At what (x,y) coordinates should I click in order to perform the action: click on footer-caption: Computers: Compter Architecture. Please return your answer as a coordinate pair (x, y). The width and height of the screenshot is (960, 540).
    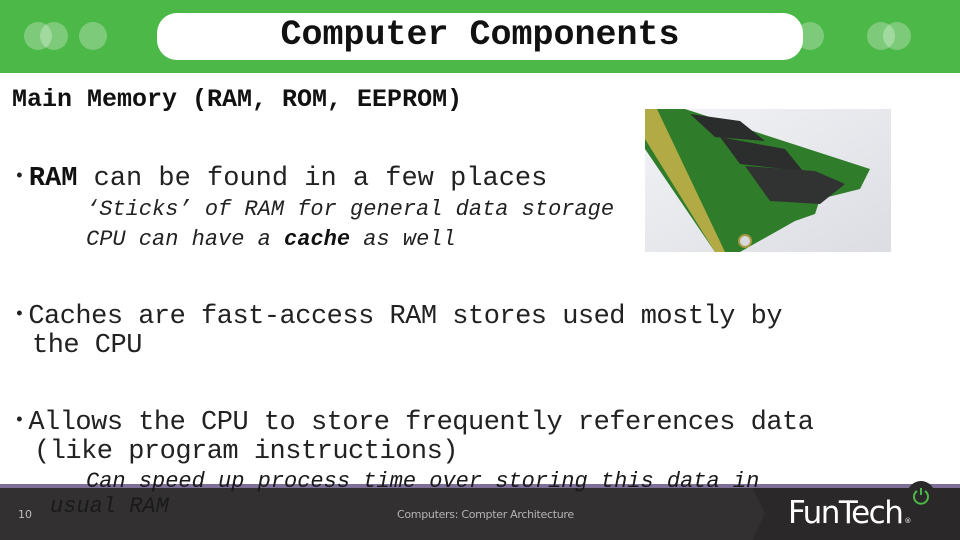
    Looking at the image, I should click on (485, 514).